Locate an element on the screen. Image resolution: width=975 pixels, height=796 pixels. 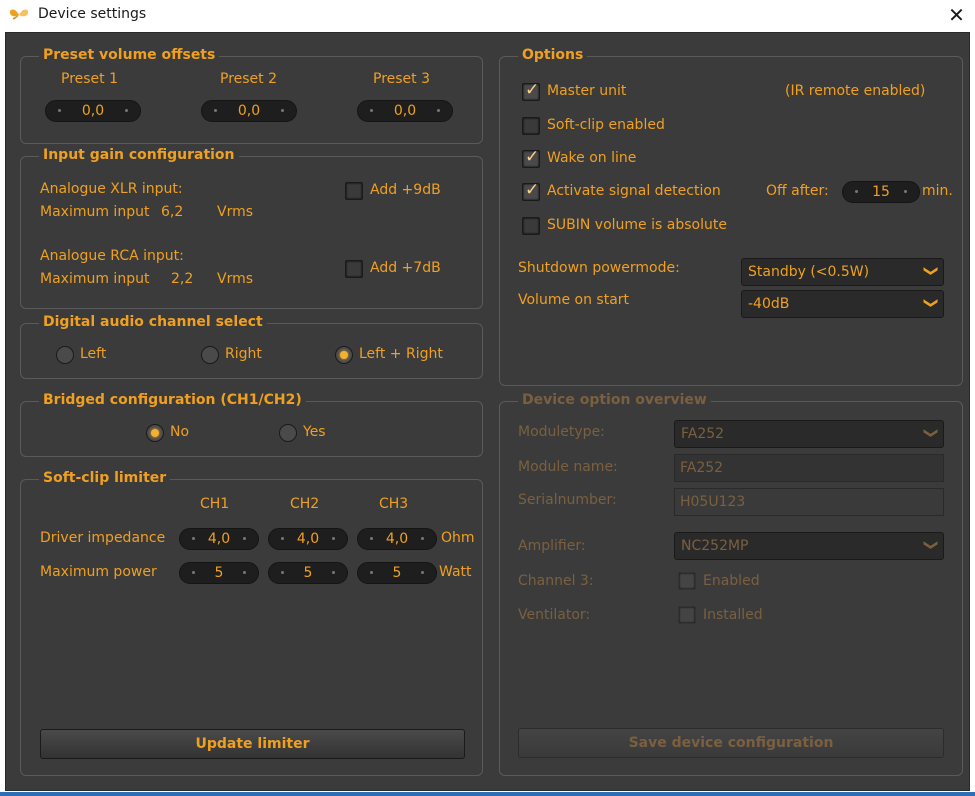
driver-impedance-label: Driver impedance is located at coordinates (103, 538).